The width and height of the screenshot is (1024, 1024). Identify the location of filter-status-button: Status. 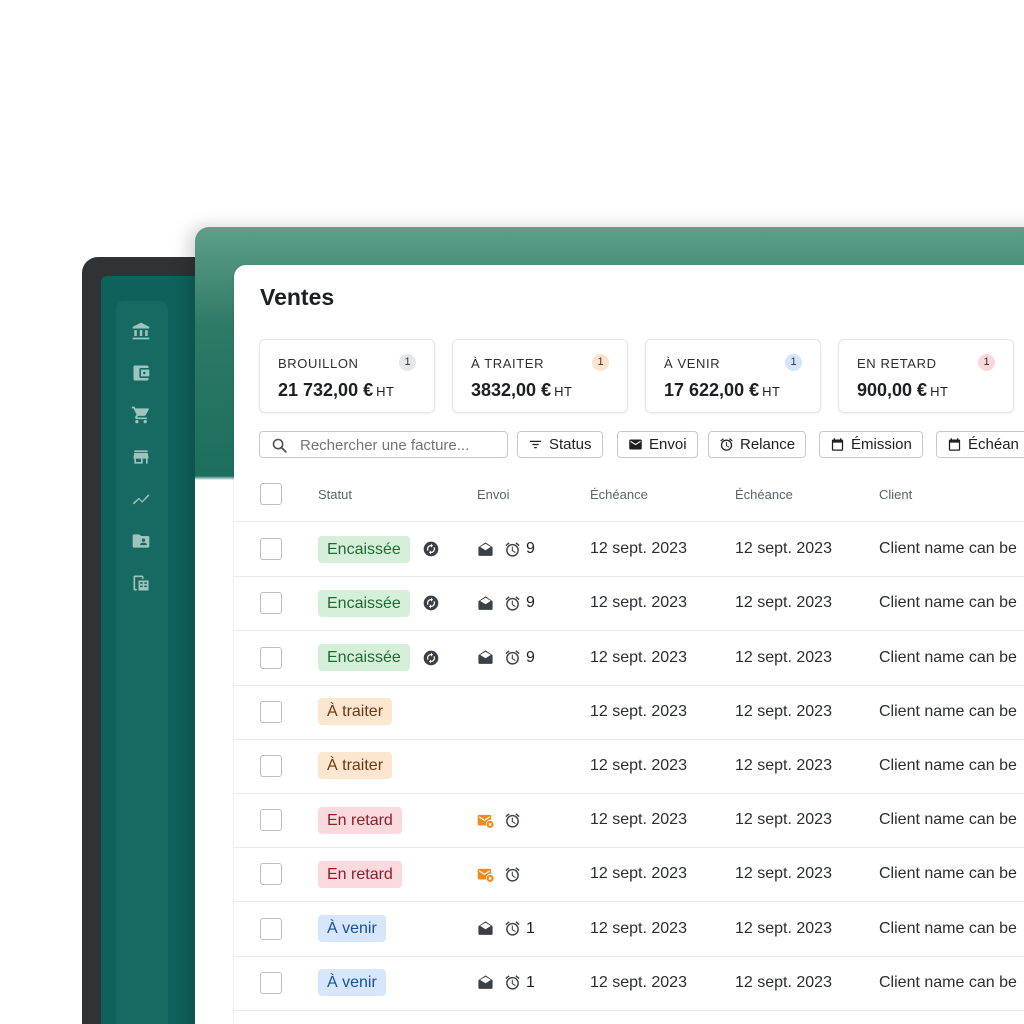
(560, 444).